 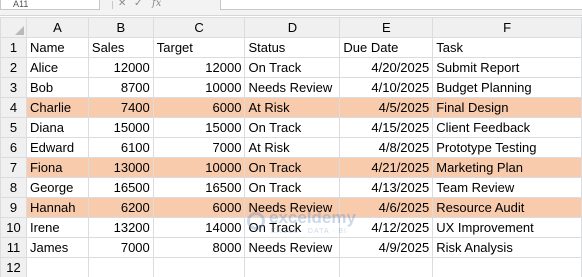 What do you see at coordinates (13, 167) in the screenshot?
I see `row-header: 7` at bounding box center [13, 167].